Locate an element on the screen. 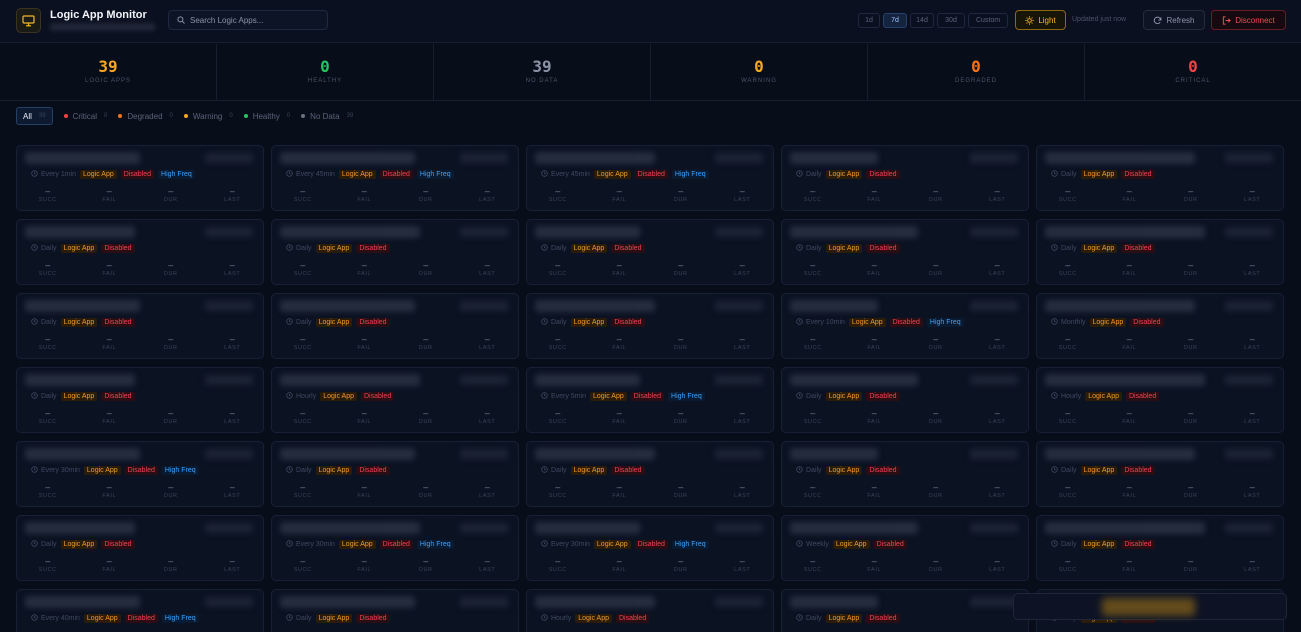  filter-warning: Warning 0 is located at coordinates (208, 116).